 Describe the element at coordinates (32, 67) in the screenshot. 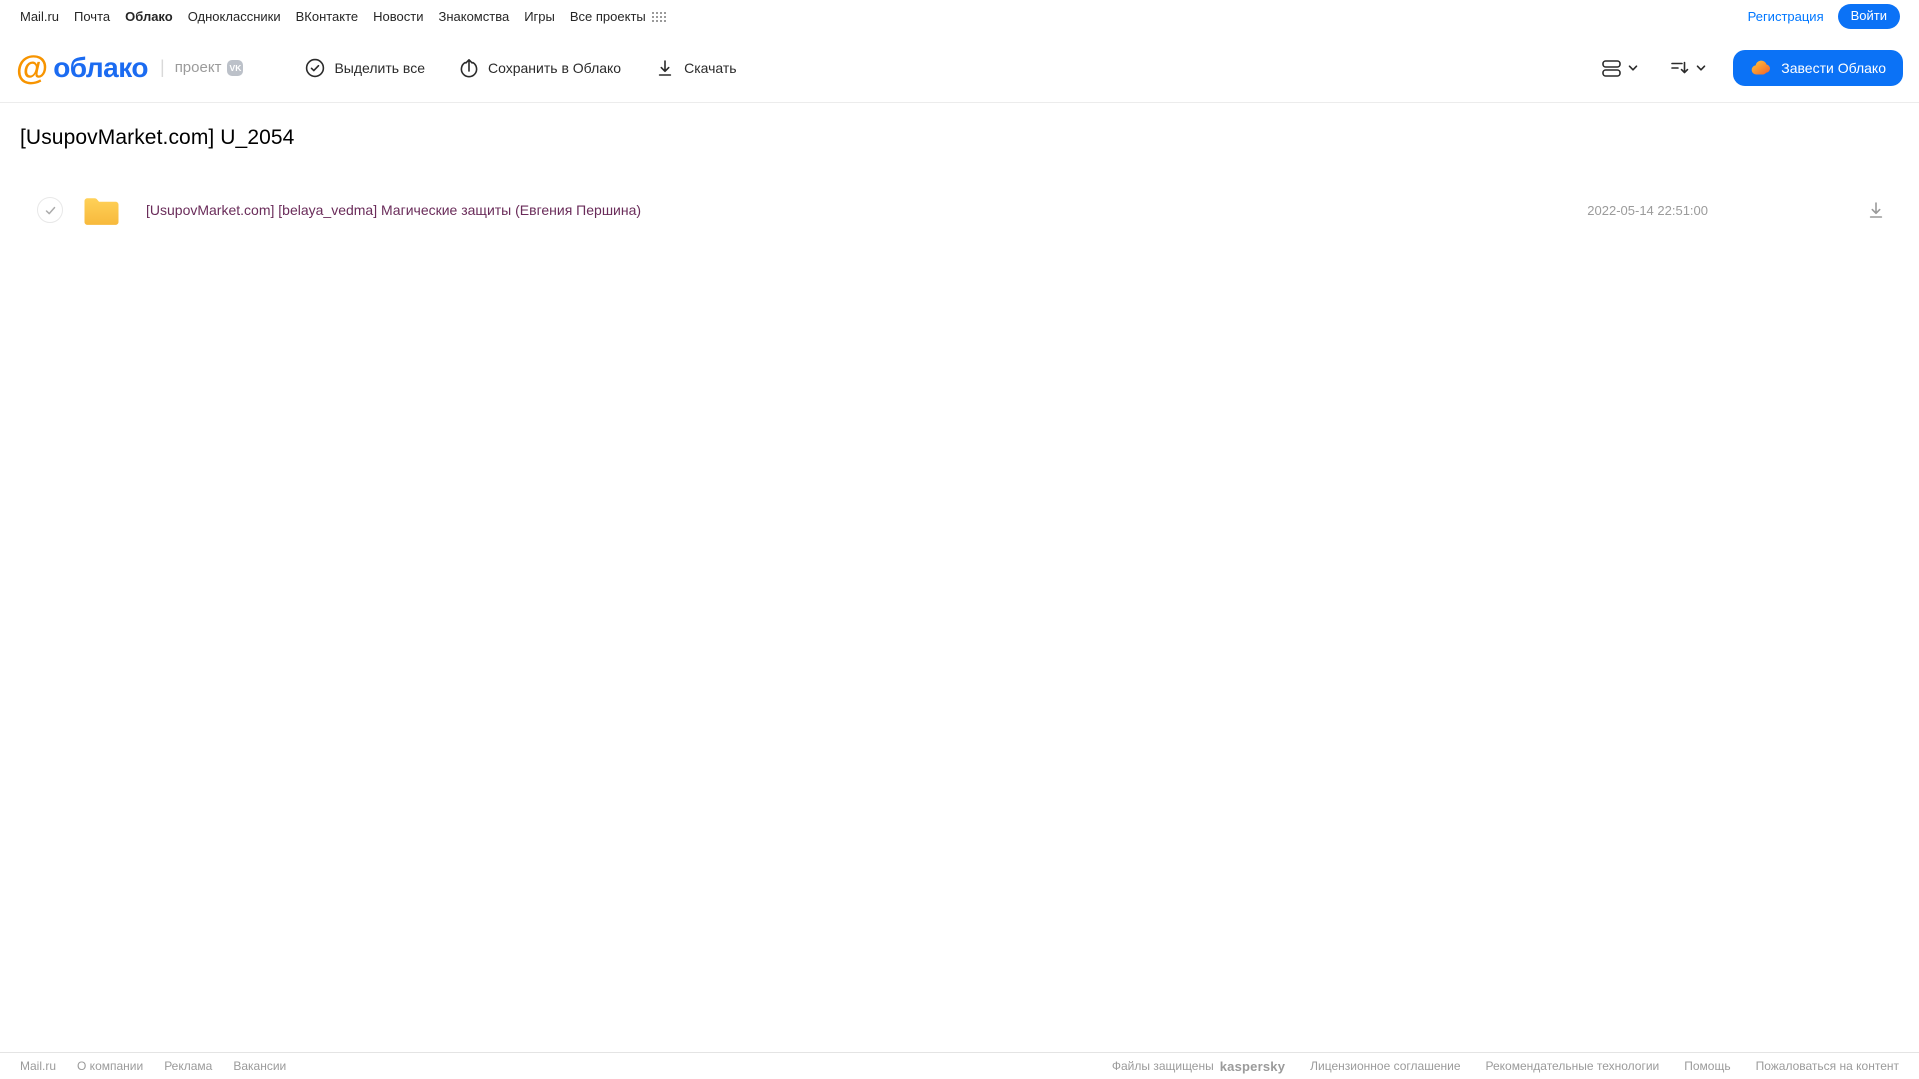

I see `mailru-at-icon: @` at that location.